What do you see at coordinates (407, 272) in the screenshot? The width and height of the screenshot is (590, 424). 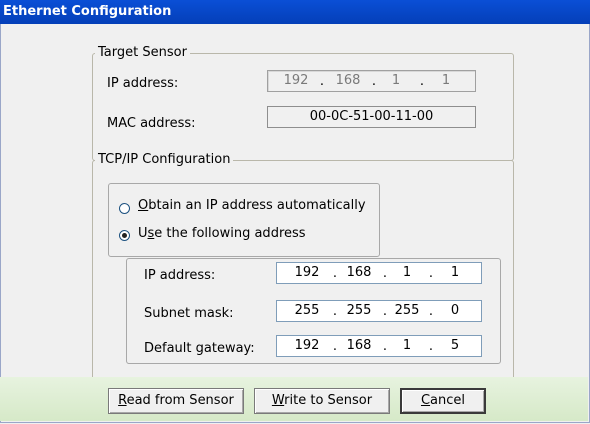 I see `ip-octet-3: 1` at bounding box center [407, 272].